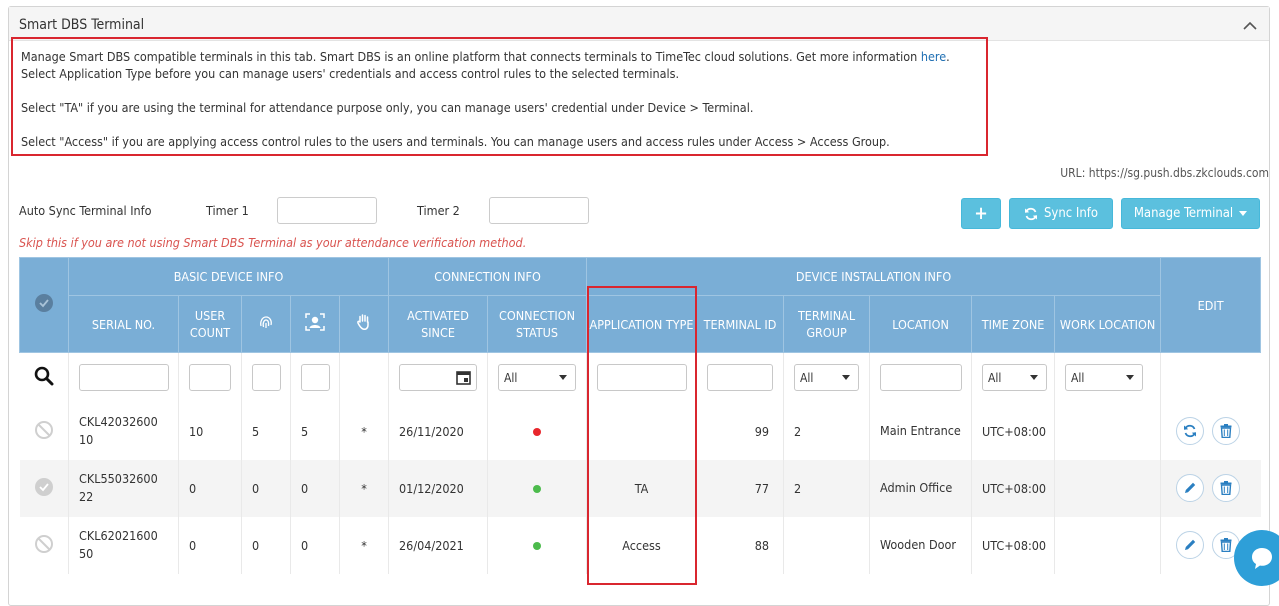  I want to click on filter-row: All All All All, so click(640, 377).